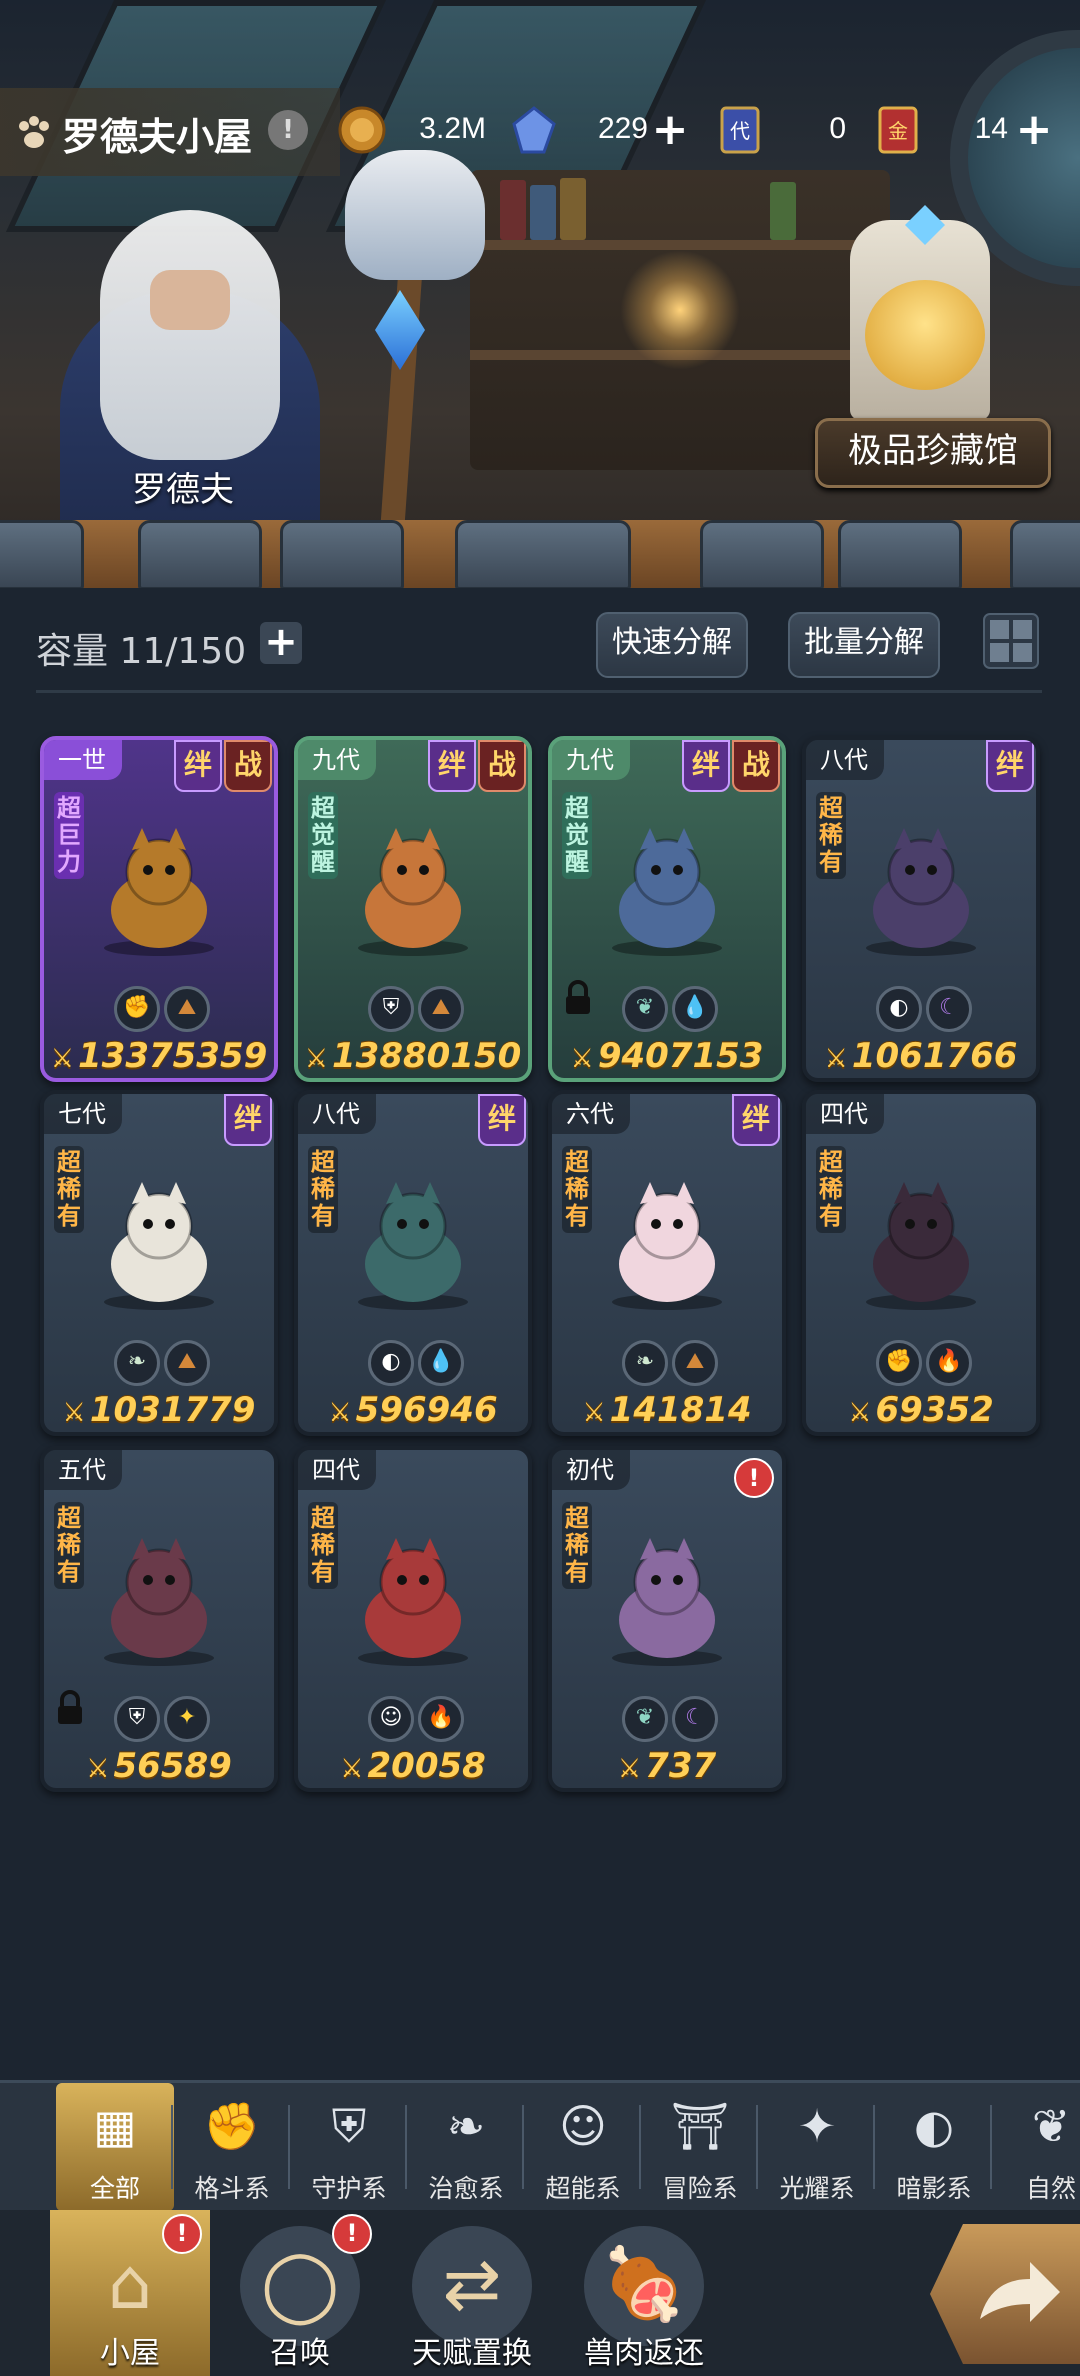 Image resolution: width=1080 pixels, height=2376 pixels. I want to click on nav-egg-button: ◯ 召唤!, so click(300, 2293).